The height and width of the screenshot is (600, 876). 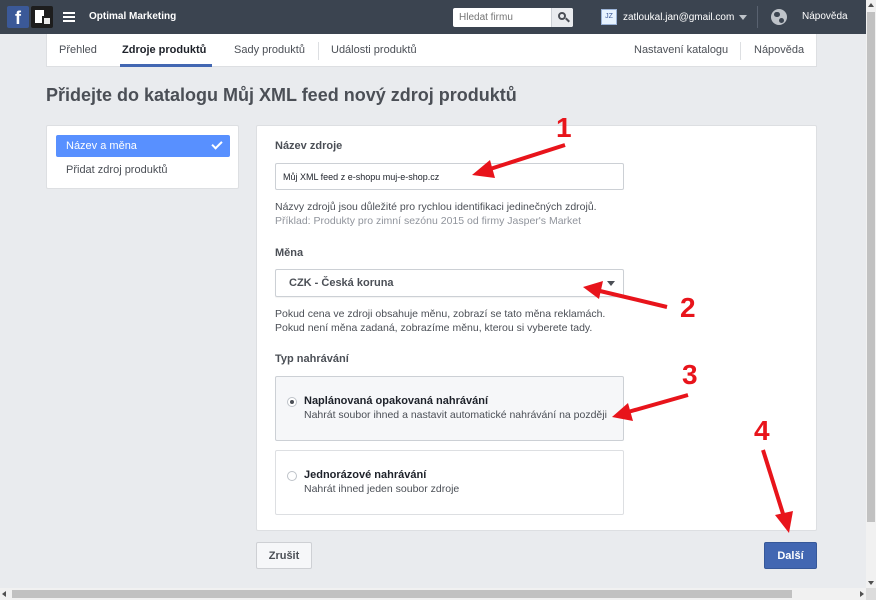 What do you see at coordinates (449, 283) in the screenshot?
I see `currency-select: CZK - Česká koruna` at bounding box center [449, 283].